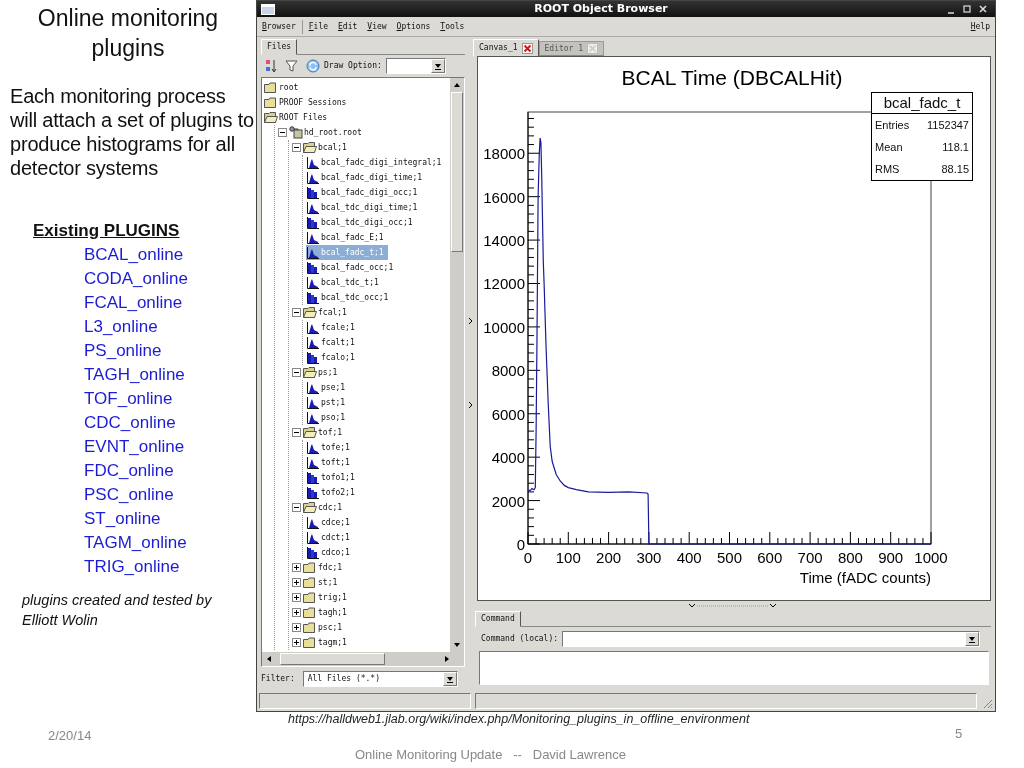  I want to click on tree-item: bcal_tdc_digi_occ;1, so click(361, 222).